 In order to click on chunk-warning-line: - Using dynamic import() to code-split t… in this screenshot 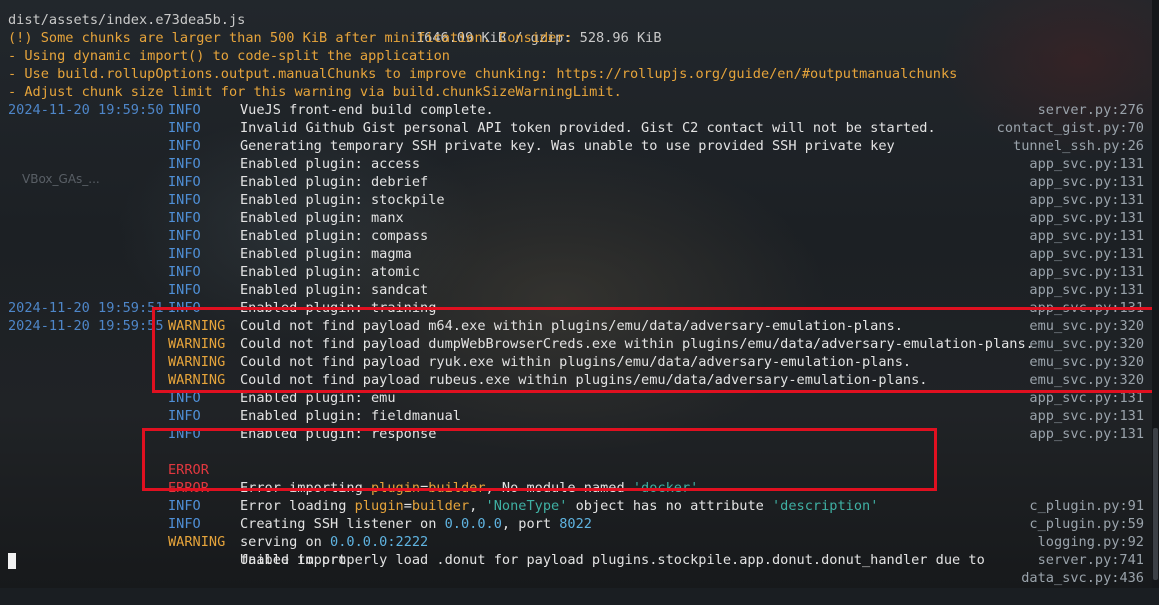, I will do `click(229, 56)`.